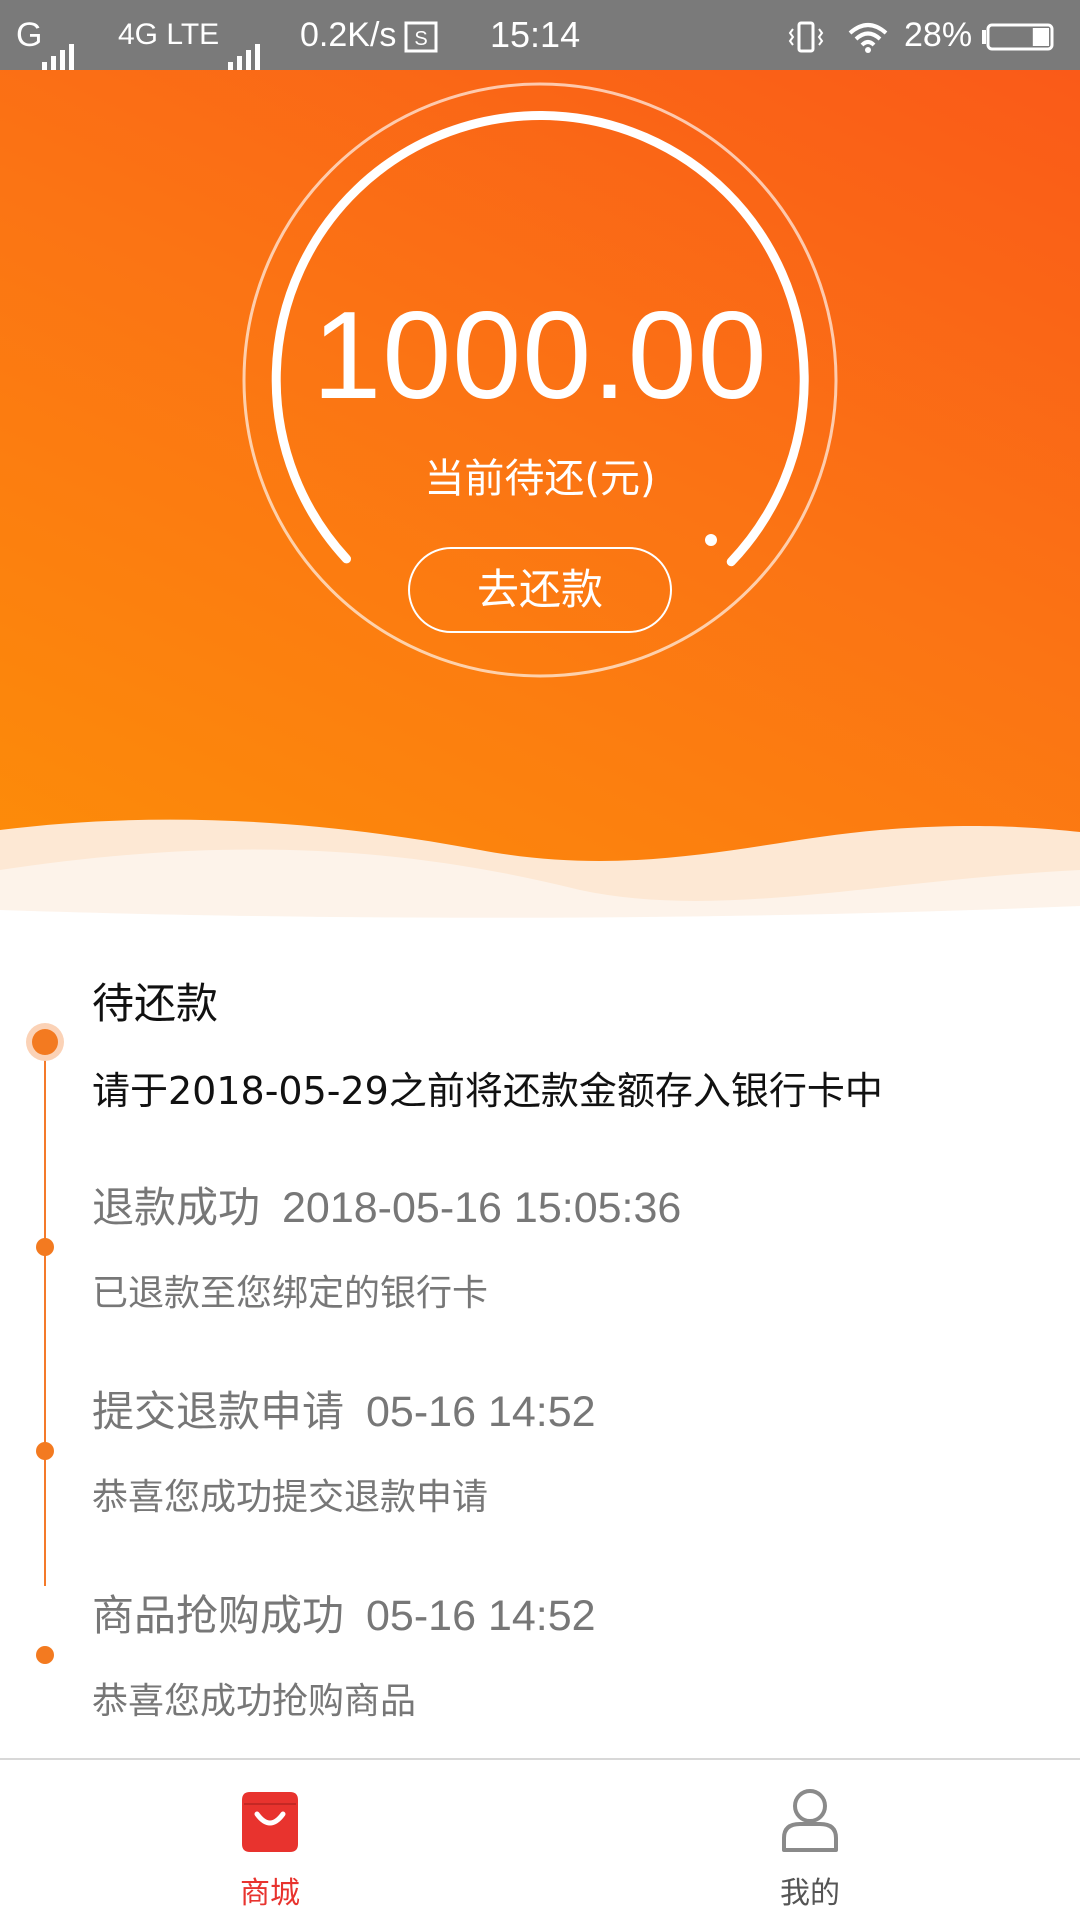  I want to click on status-bar: G 4G LTE 0.2K/s S 15:14 28%, so click(540, 36).